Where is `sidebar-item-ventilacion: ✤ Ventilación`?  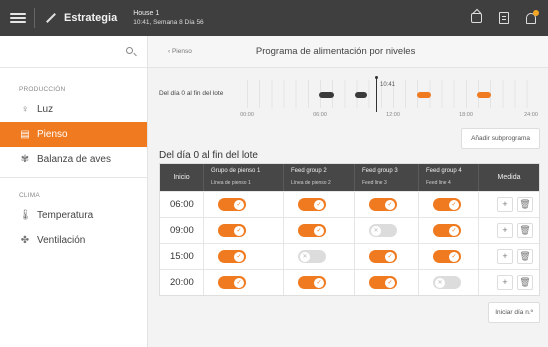 sidebar-item-ventilacion: ✤ Ventilación is located at coordinates (73, 240).